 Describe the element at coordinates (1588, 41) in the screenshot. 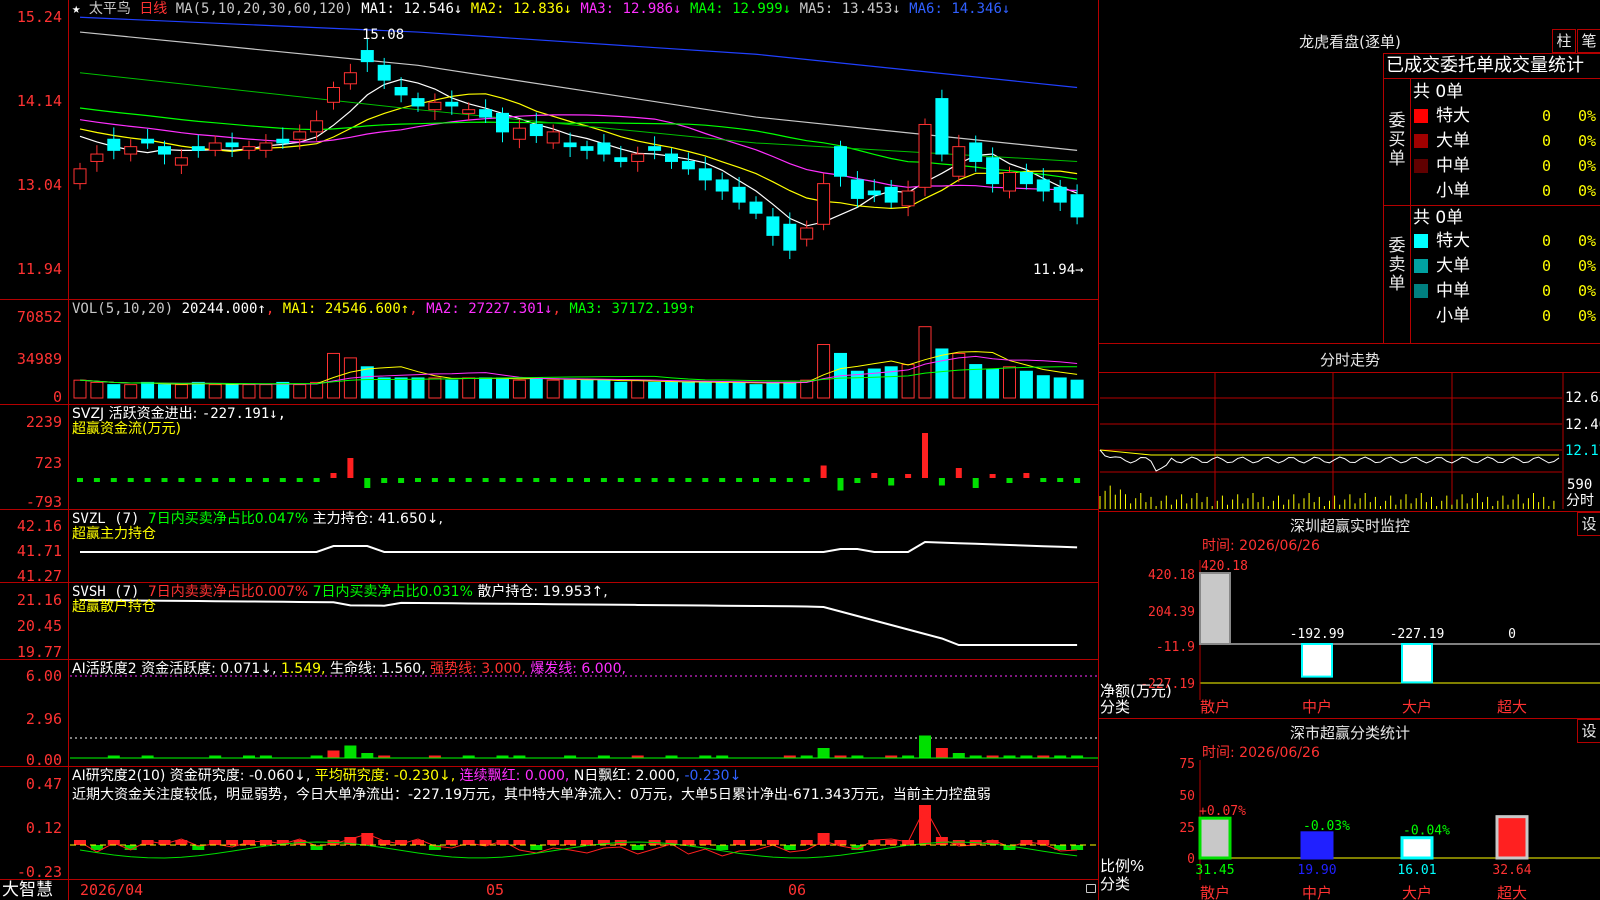

I see `tick-view-button: 笔` at that location.